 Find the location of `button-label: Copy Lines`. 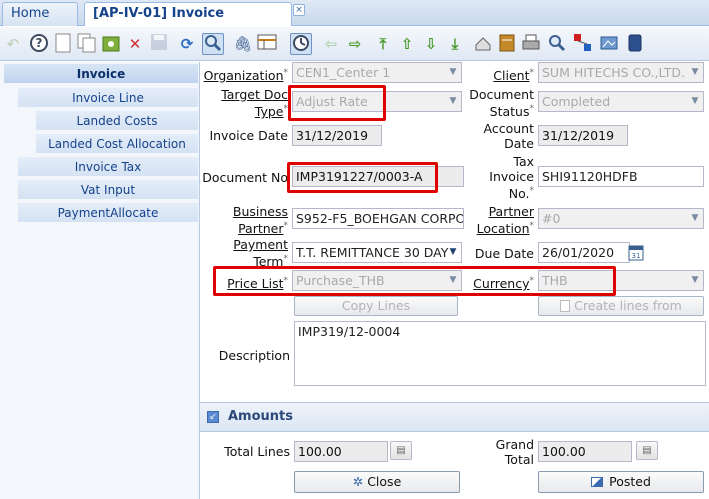

button-label: Copy Lines is located at coordinates (376, 305).